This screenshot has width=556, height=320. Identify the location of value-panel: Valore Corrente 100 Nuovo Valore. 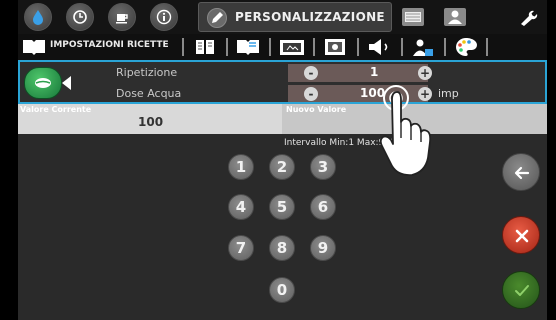
(282, 119).